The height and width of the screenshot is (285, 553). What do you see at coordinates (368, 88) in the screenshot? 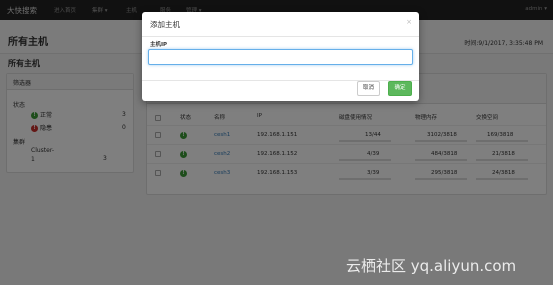
I see `cancel-button: 取消` at bounding box center [368, 88].